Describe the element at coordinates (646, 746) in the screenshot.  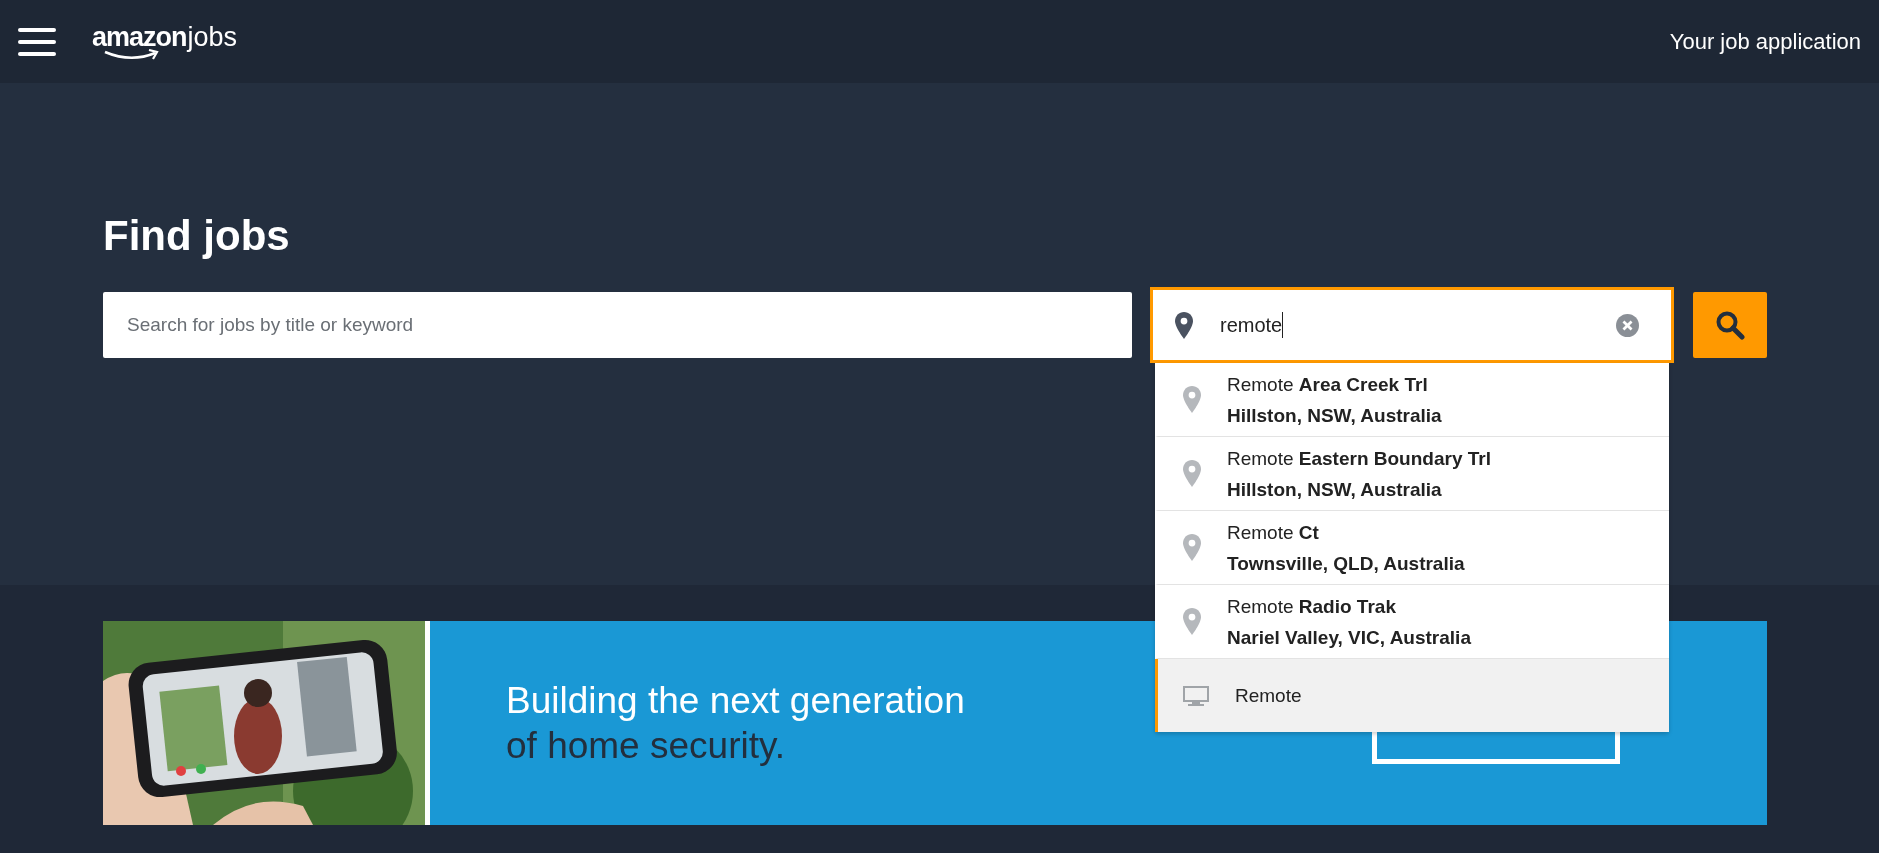
I see `banner-headline: of home security.` at that location.